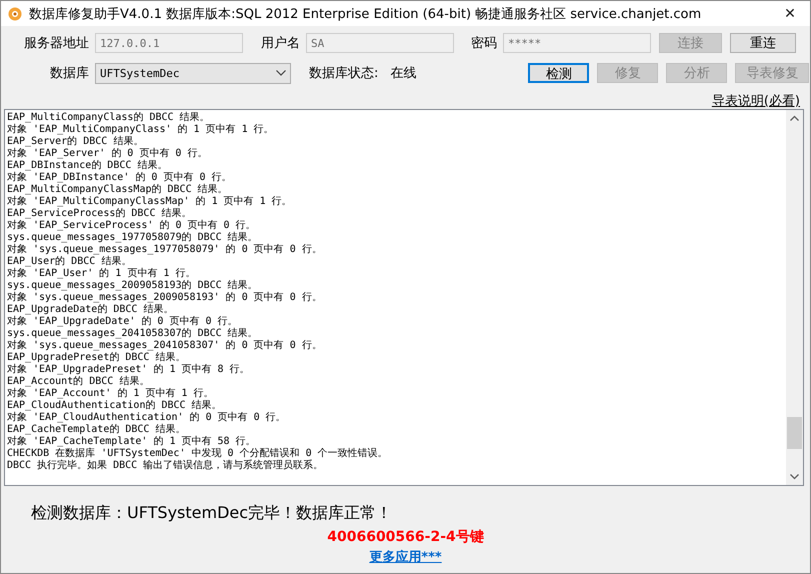  Describe the element at coordinates (763, 43) in the screenshot. I see `reconnect-button: 重连` at that location.